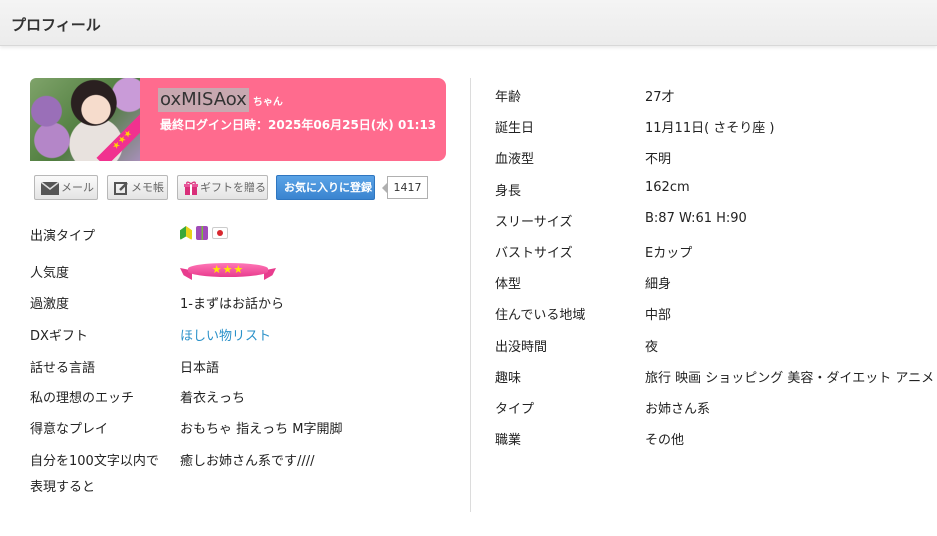 The width and height of the screenshot is (937, 536). I want to click on mail-icon, so click(50, 188).